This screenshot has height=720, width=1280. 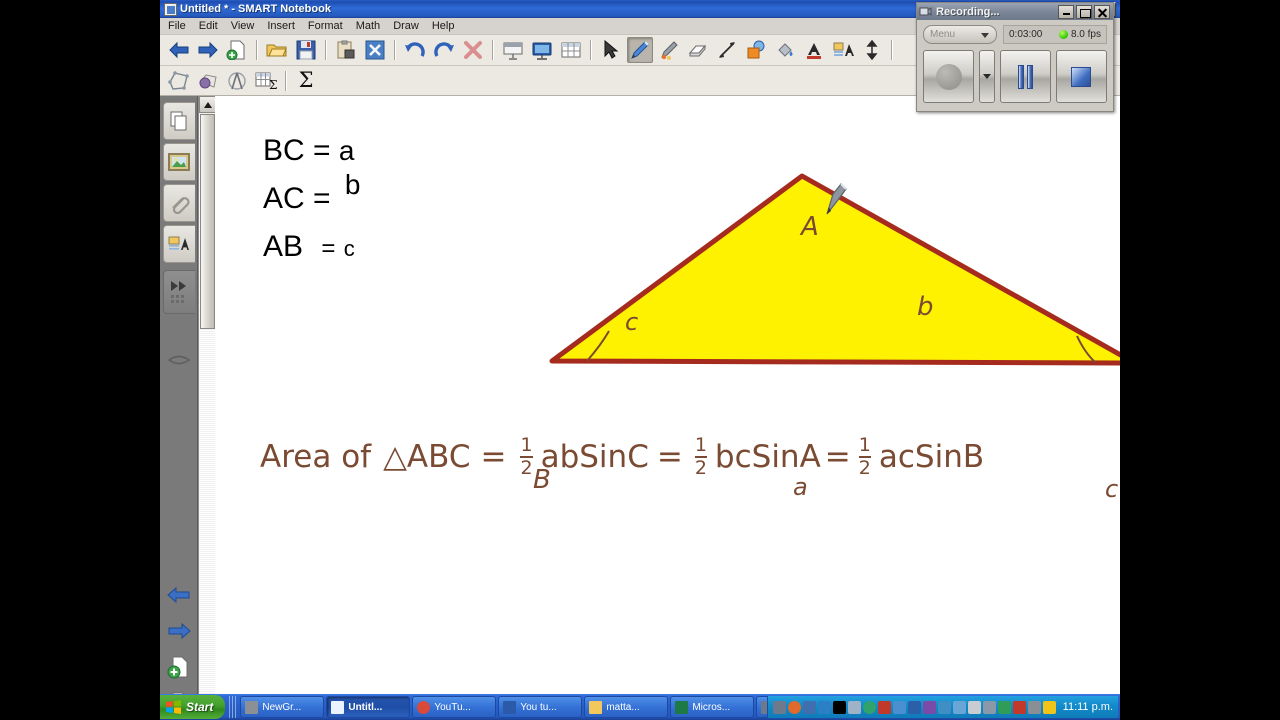 I want to click on sigma-icon: Σ, so click(x=306, y=81).